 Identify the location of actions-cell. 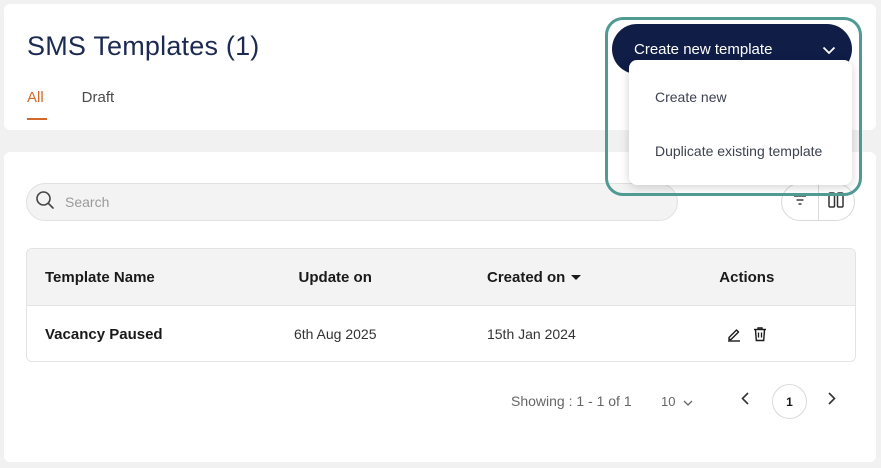
(747, 334).